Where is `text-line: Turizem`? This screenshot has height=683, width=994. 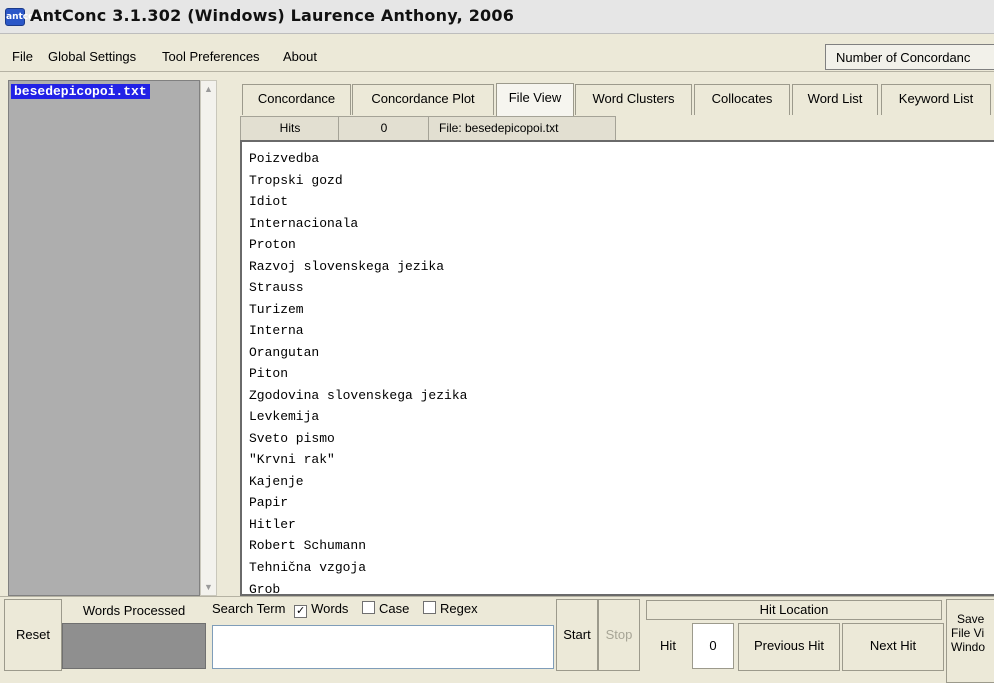 text-line: Turizem is located at coordinates (276, 309).